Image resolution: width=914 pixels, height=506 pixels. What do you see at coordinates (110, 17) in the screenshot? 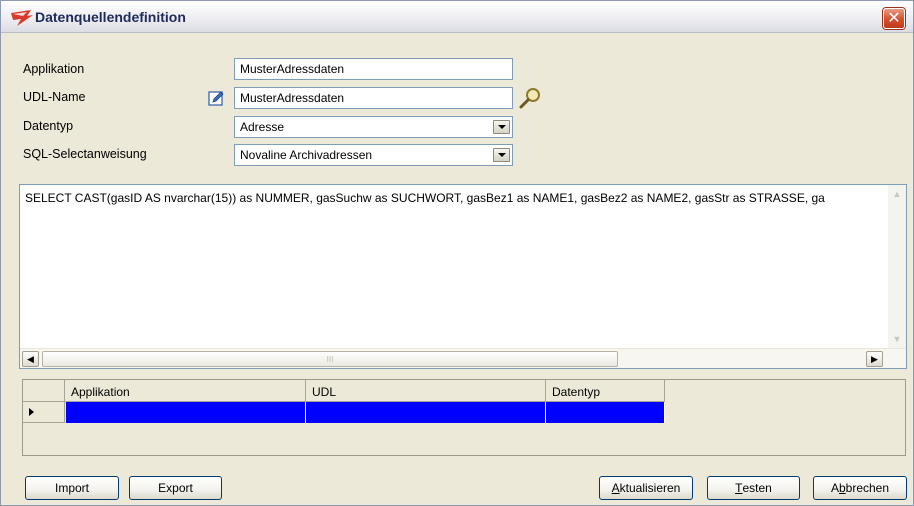
I see `window-title: Datenquellendefinition` at bounding box center [110, 17].